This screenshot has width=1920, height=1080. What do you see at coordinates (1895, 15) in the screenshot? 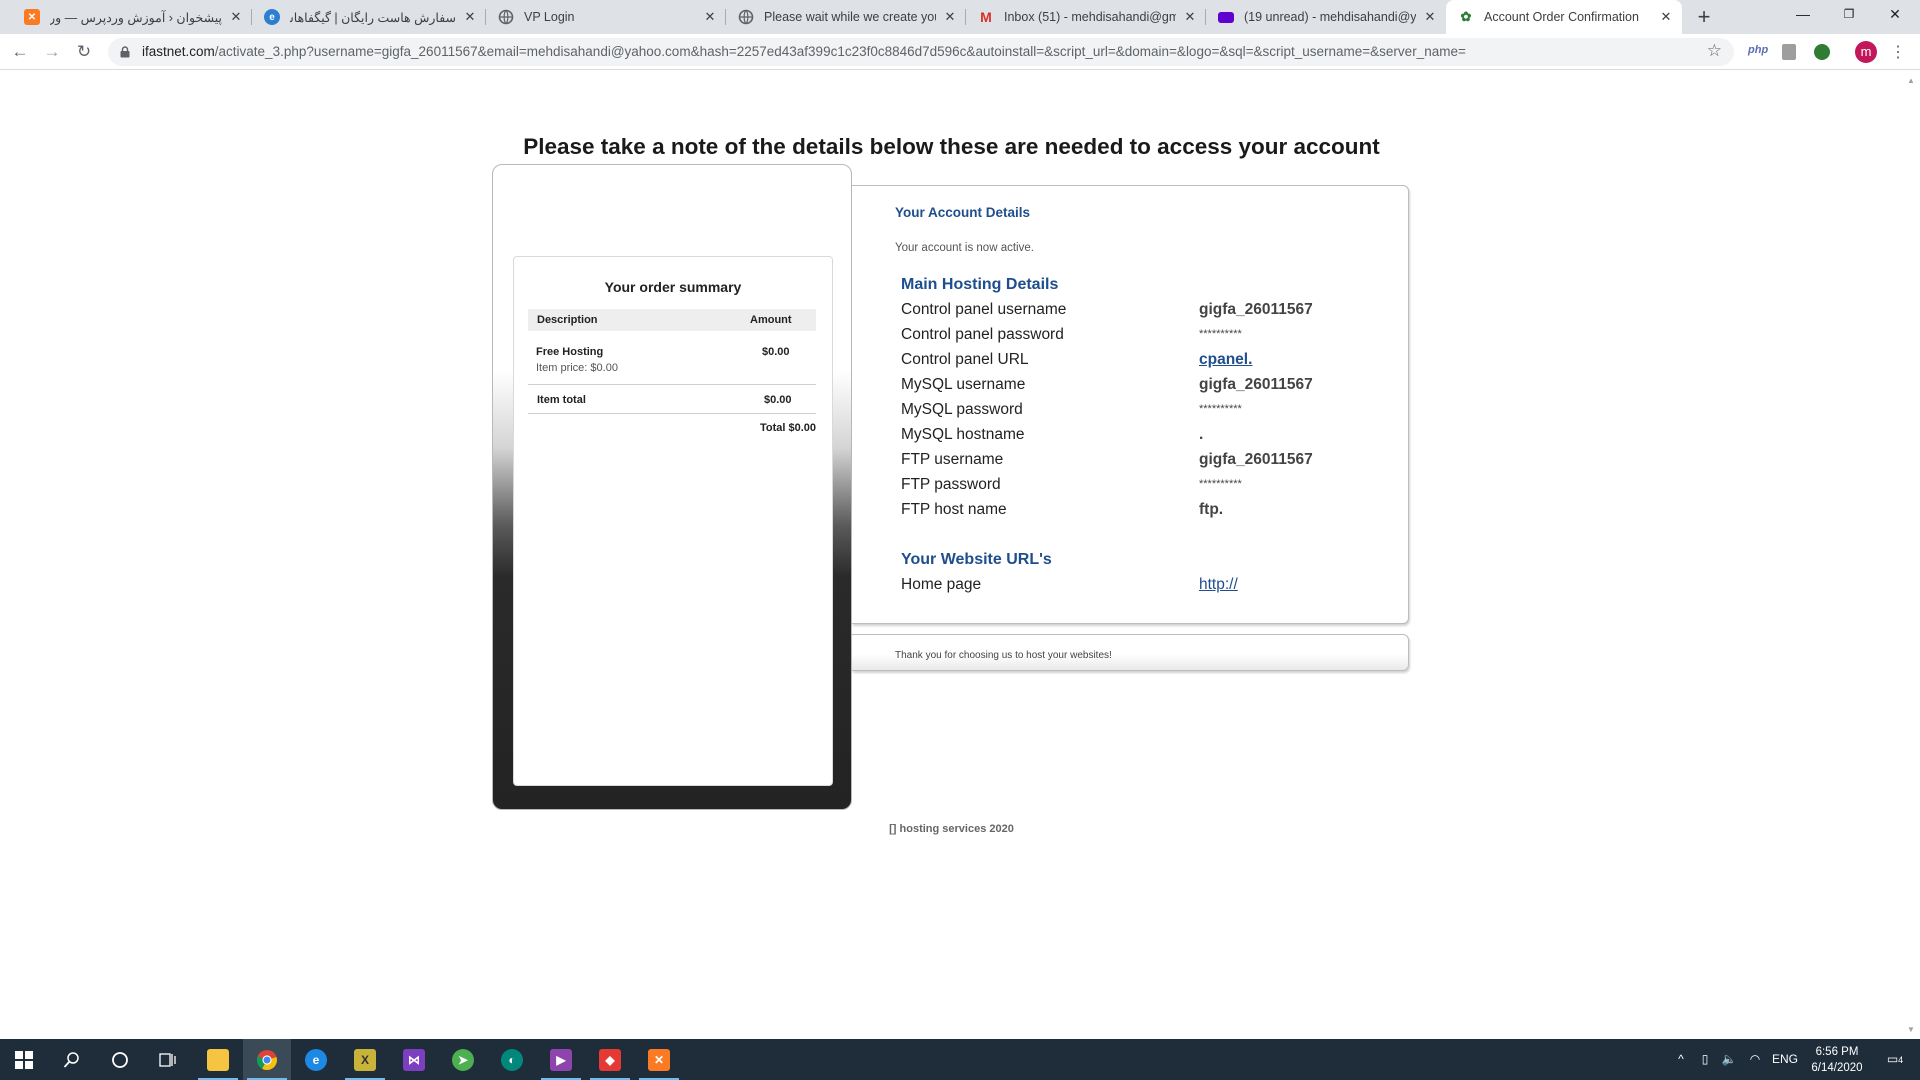
I see `close-window-button: ✕` at bounding box center [1895, 15].